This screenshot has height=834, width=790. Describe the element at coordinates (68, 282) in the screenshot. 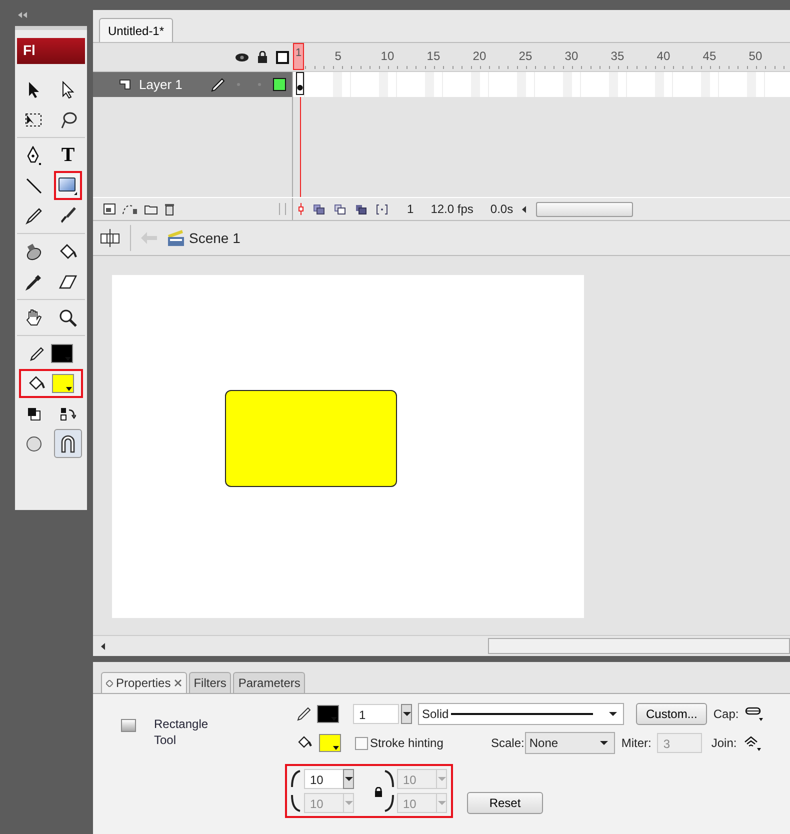

I see `eraser-icon` at that location.